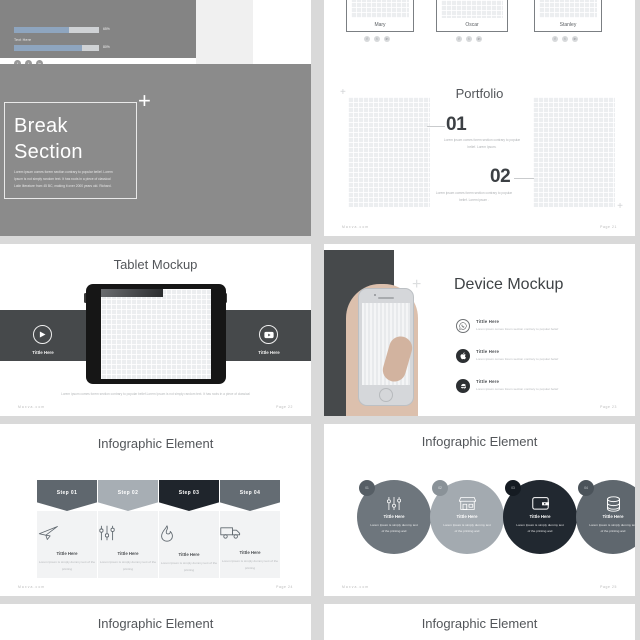 The height and width of the screenshot is (640, 640). I want to click on page-number: Page 24, so click(284, 587).